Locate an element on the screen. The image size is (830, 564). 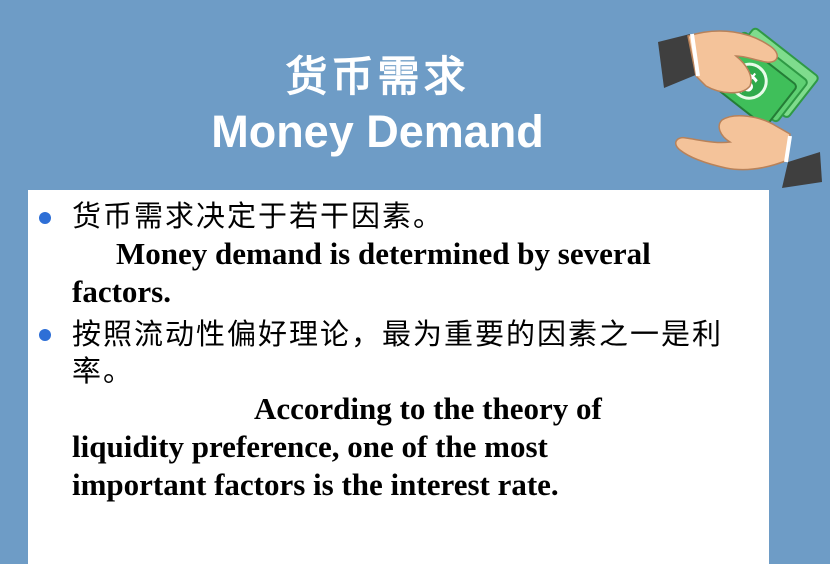
slide-title: 货币需求 Money Demand is located at coordinates (377, 103).